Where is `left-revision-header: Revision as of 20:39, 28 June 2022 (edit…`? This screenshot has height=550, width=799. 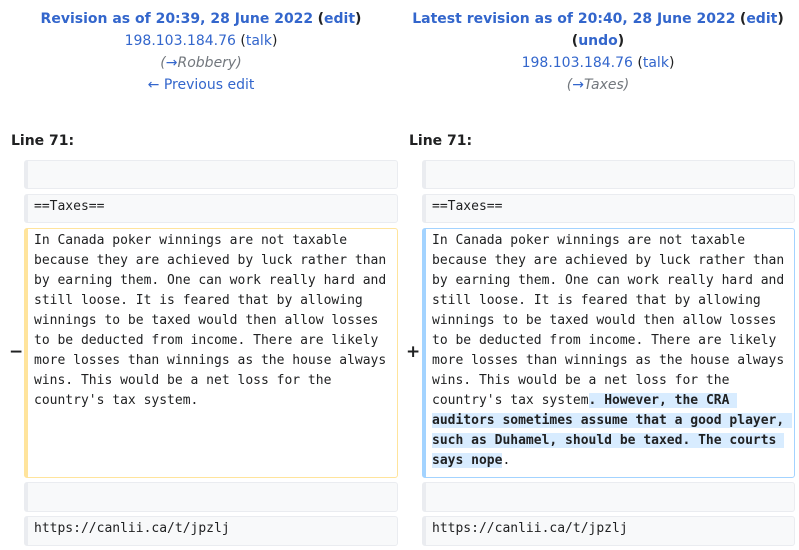
left-revision-header: Revision as of 20:39, 28 June 2022 (edit… is located at coordinates (201, 52).